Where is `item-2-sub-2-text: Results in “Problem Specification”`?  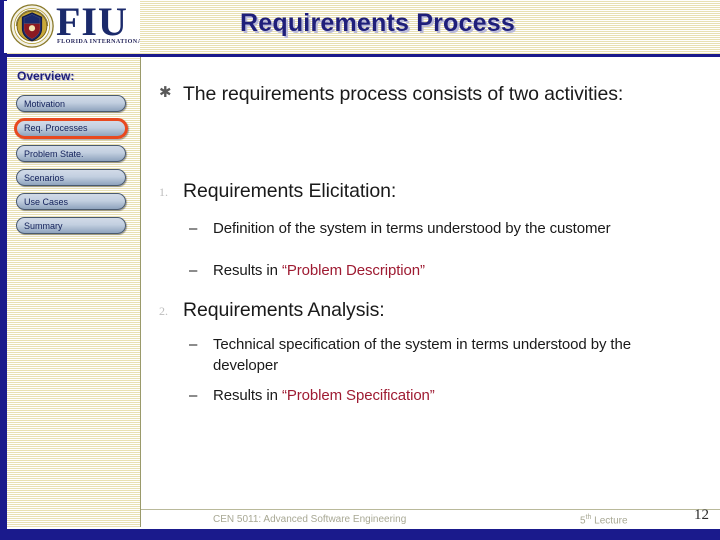
item-2-sub-2-text: Results in “Problem Specification” is located at coordinates (324, 395).